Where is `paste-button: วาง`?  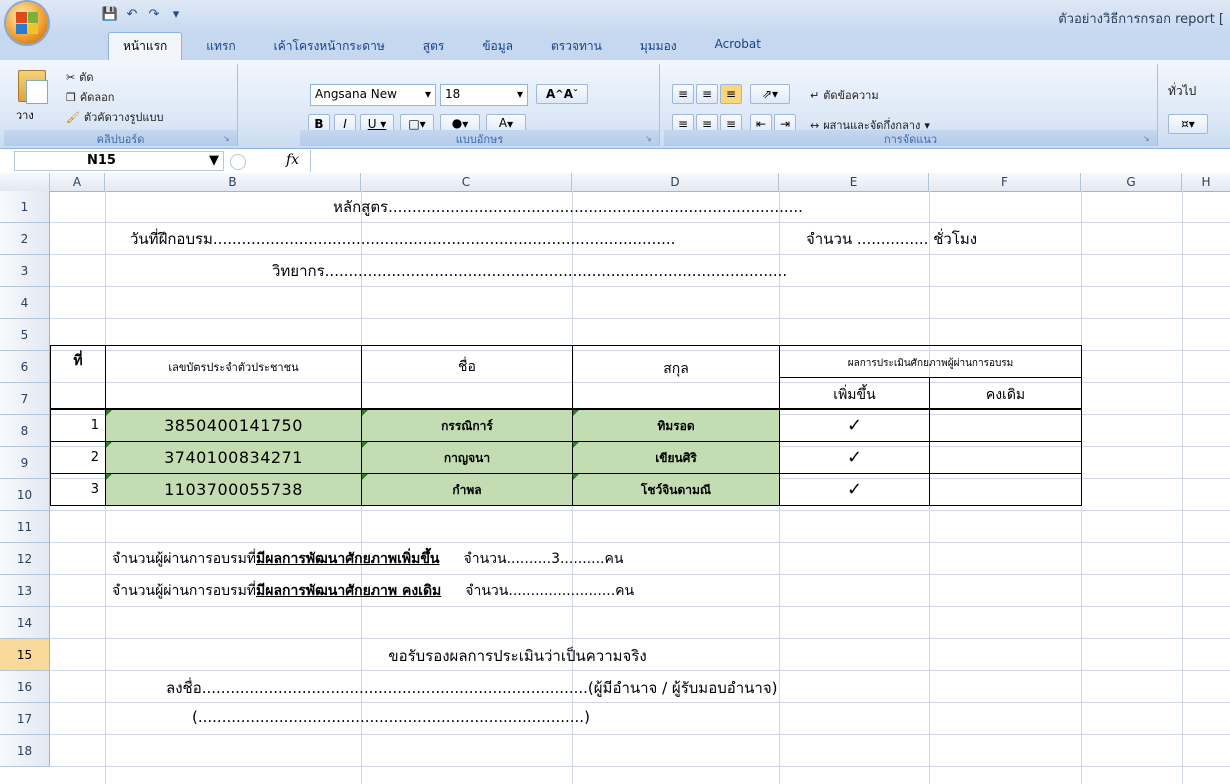 paste-button: วาง is located at coordinates (32, 97).